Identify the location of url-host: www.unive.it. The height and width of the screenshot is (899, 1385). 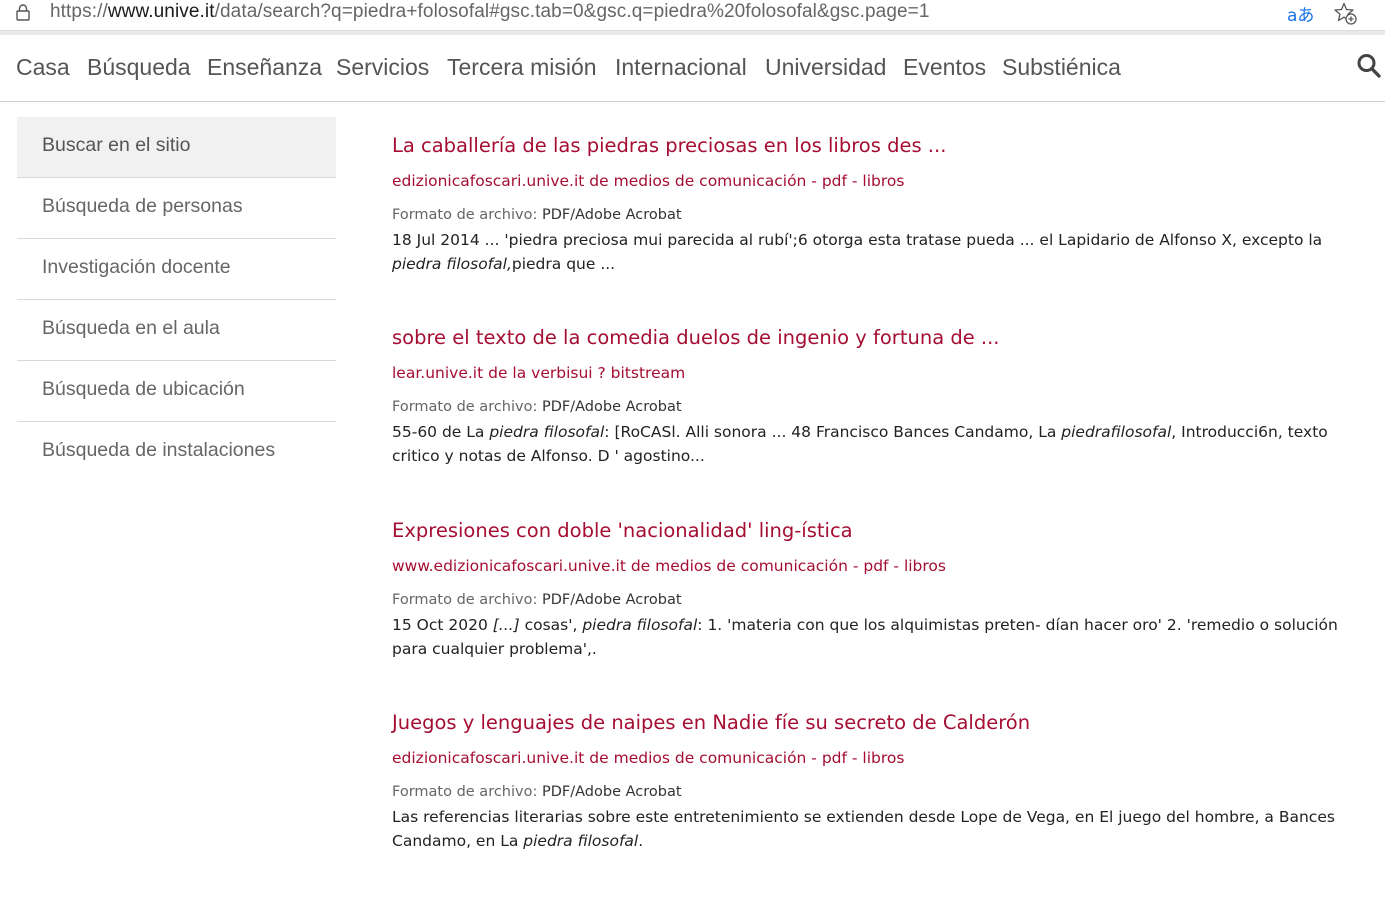
(161, 11).